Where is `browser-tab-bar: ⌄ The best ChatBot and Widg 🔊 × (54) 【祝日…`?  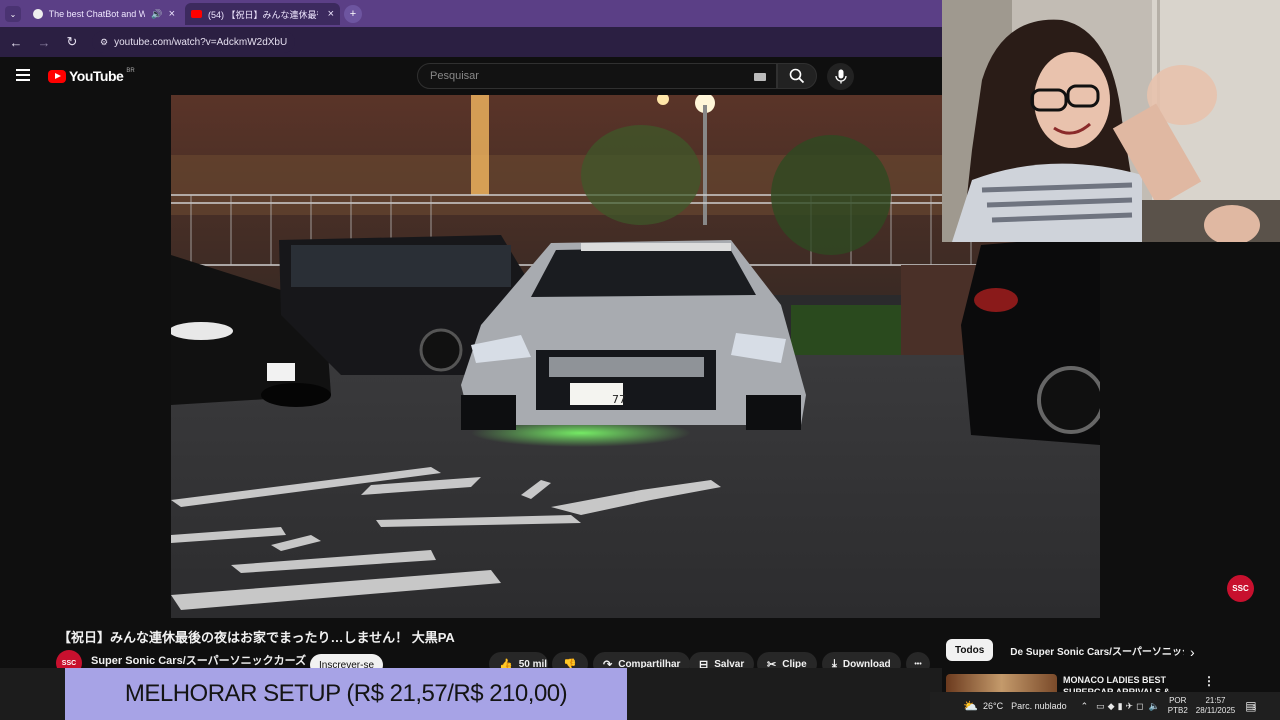 browser-tab-bar: ⌄ The best ChatBot and Widg 🔊 × (54) 【祝日… is located at coordinates (471, 13).